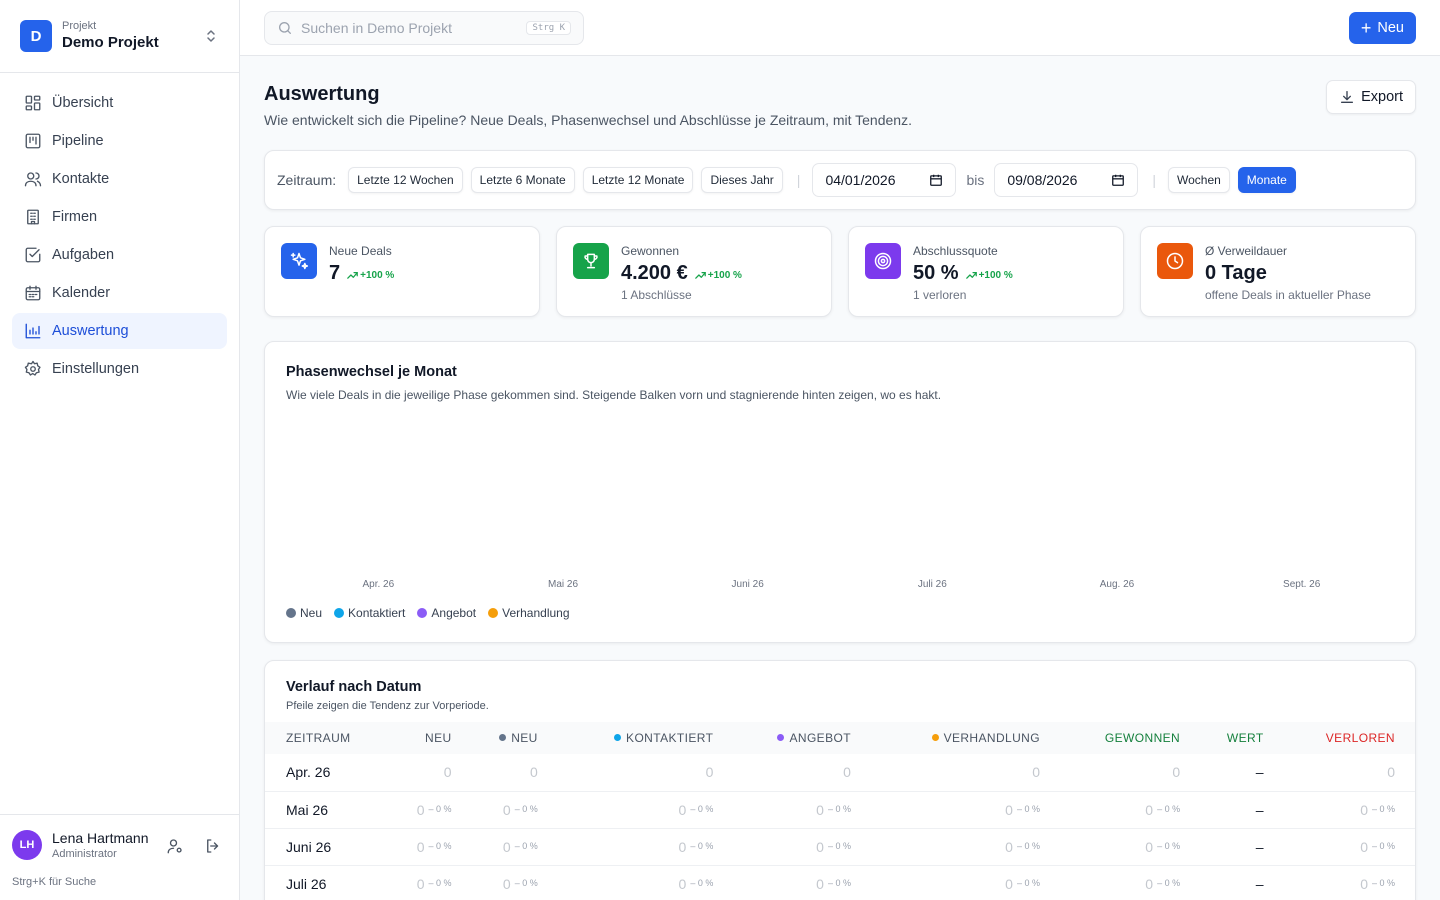 This screenshot has height=900, width=1440. I want to click on kpi-label: Neue Deals, so click(360, 251).